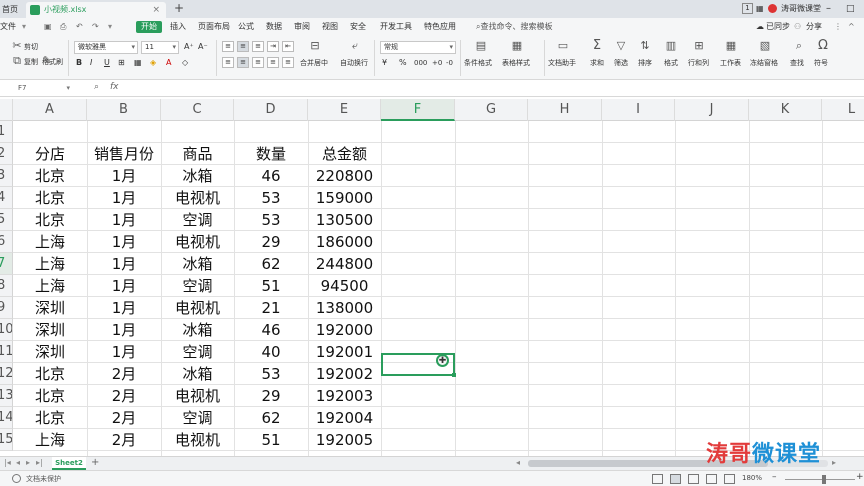 This screenshot has width=864, height=486. What do you see at coordinates (760, 9) in the screenshot?
I see `grid-view-icon: ▦` at bounding box center [760, 9].